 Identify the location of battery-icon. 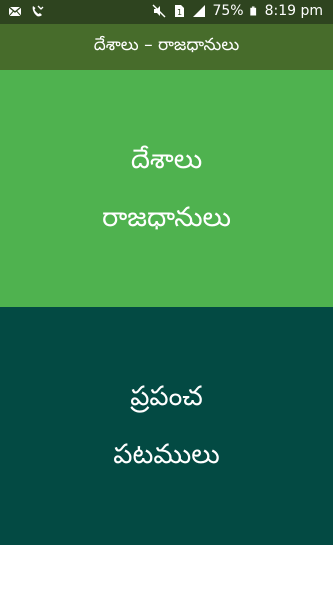
(252, 11).